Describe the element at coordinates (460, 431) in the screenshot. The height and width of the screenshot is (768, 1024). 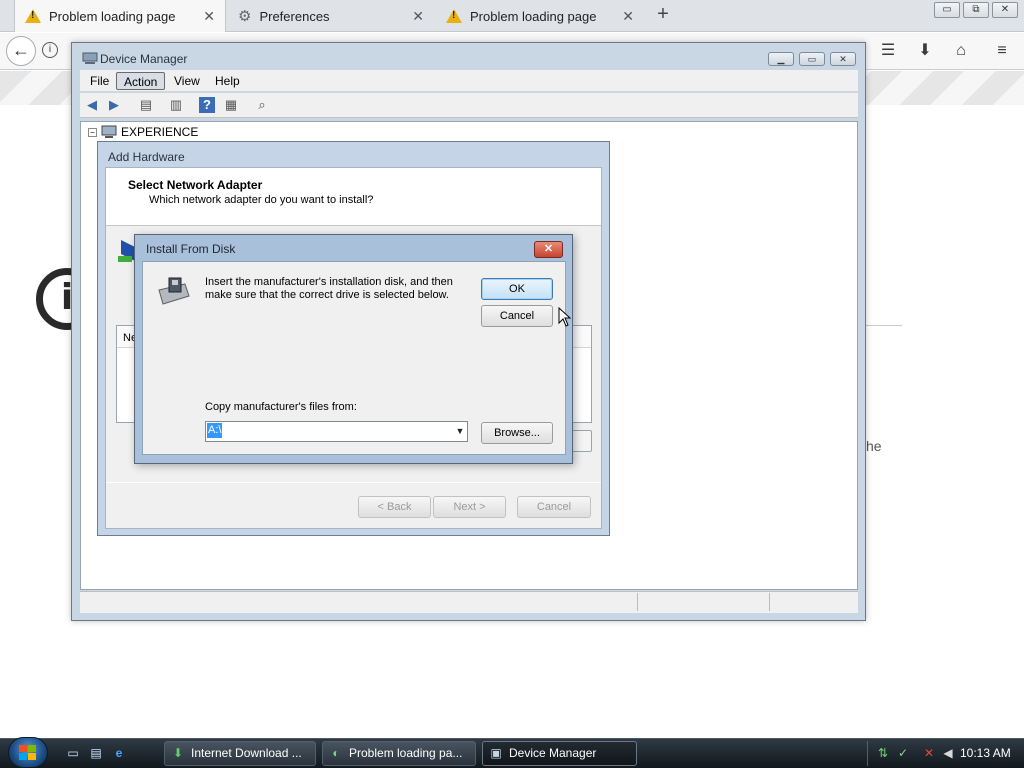
I see `chevron-down-icon: ▼` at that location.